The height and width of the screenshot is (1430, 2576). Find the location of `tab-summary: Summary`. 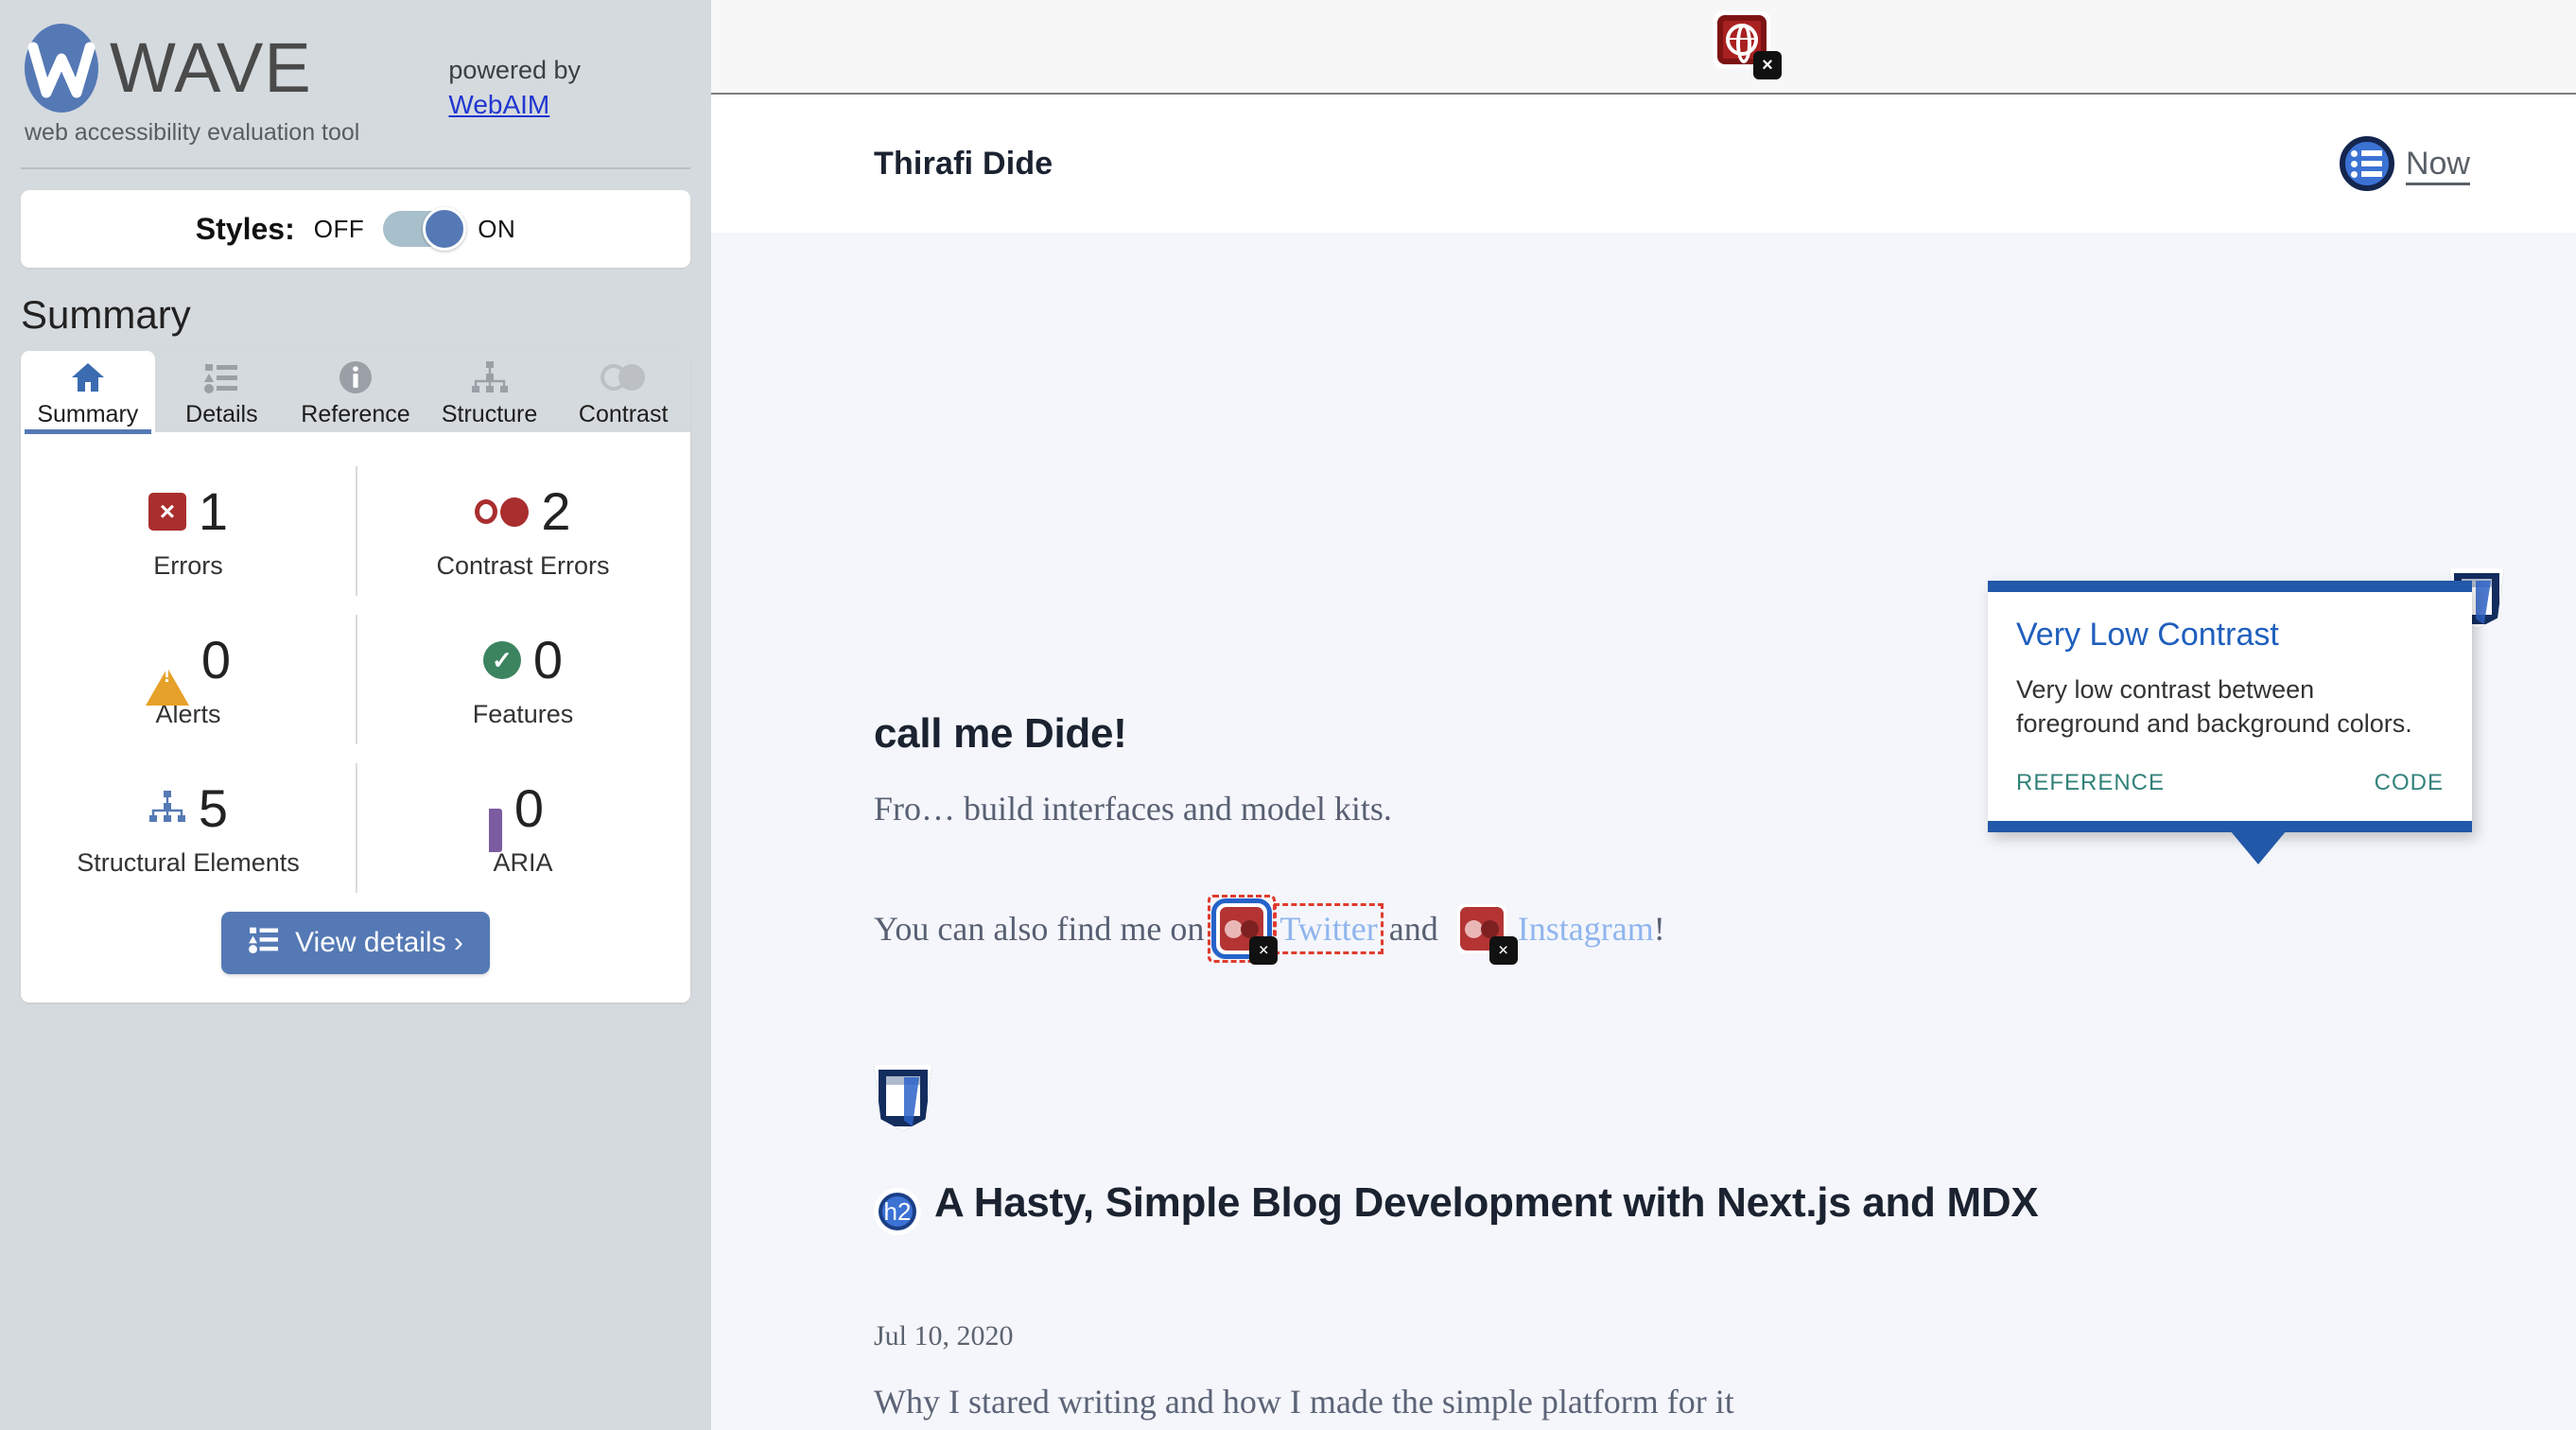

tab-summary: Summary is located at coordinates (88, 392).